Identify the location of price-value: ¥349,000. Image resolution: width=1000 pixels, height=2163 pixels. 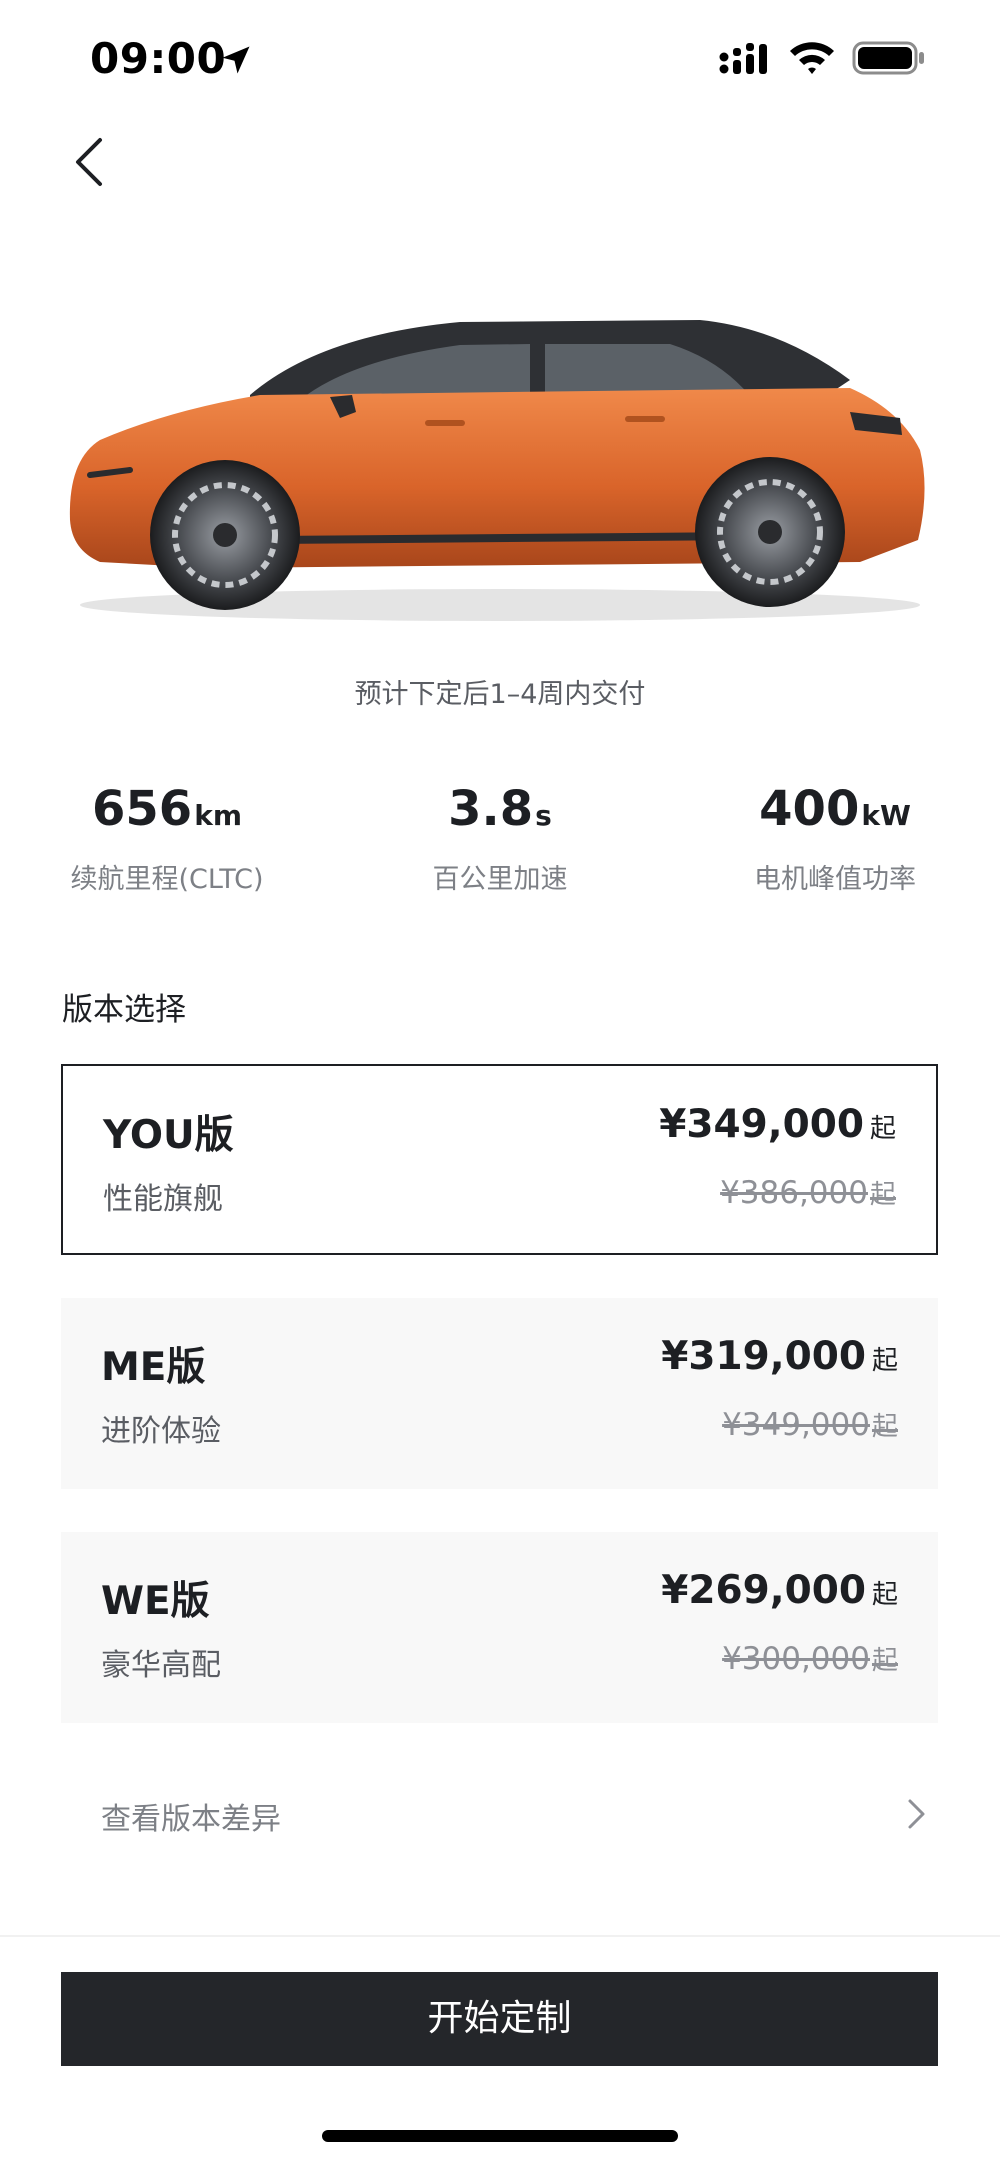
(761, 1124).